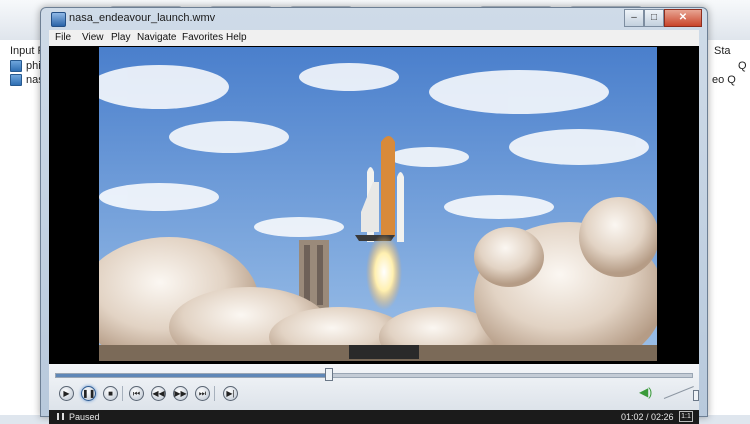  What do you see at coordinates (678, 392) in the screenshot?
I see `volume-slider` at bounding box center [678, 392].